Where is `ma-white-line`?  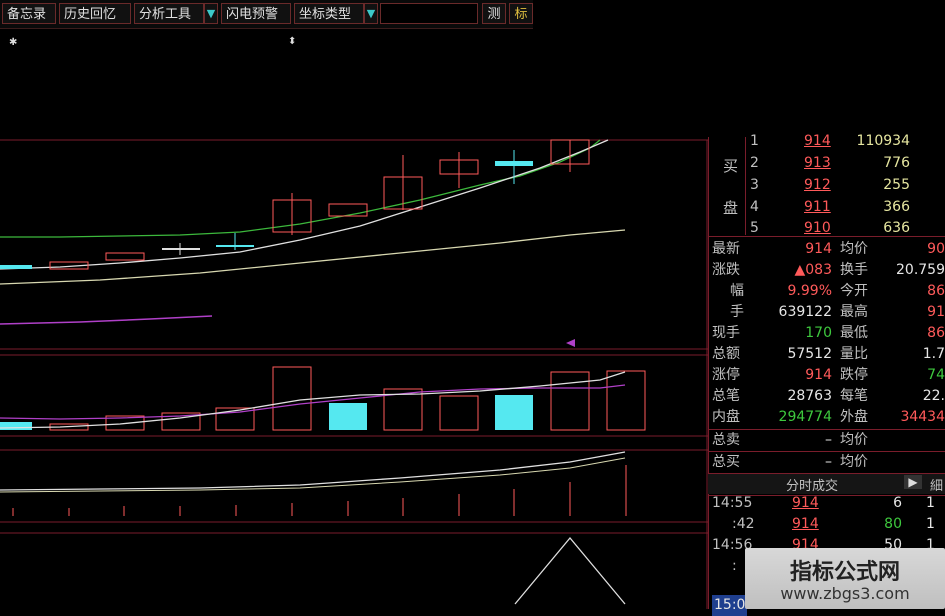
ma-white-line is located at coordinates (304, 204).